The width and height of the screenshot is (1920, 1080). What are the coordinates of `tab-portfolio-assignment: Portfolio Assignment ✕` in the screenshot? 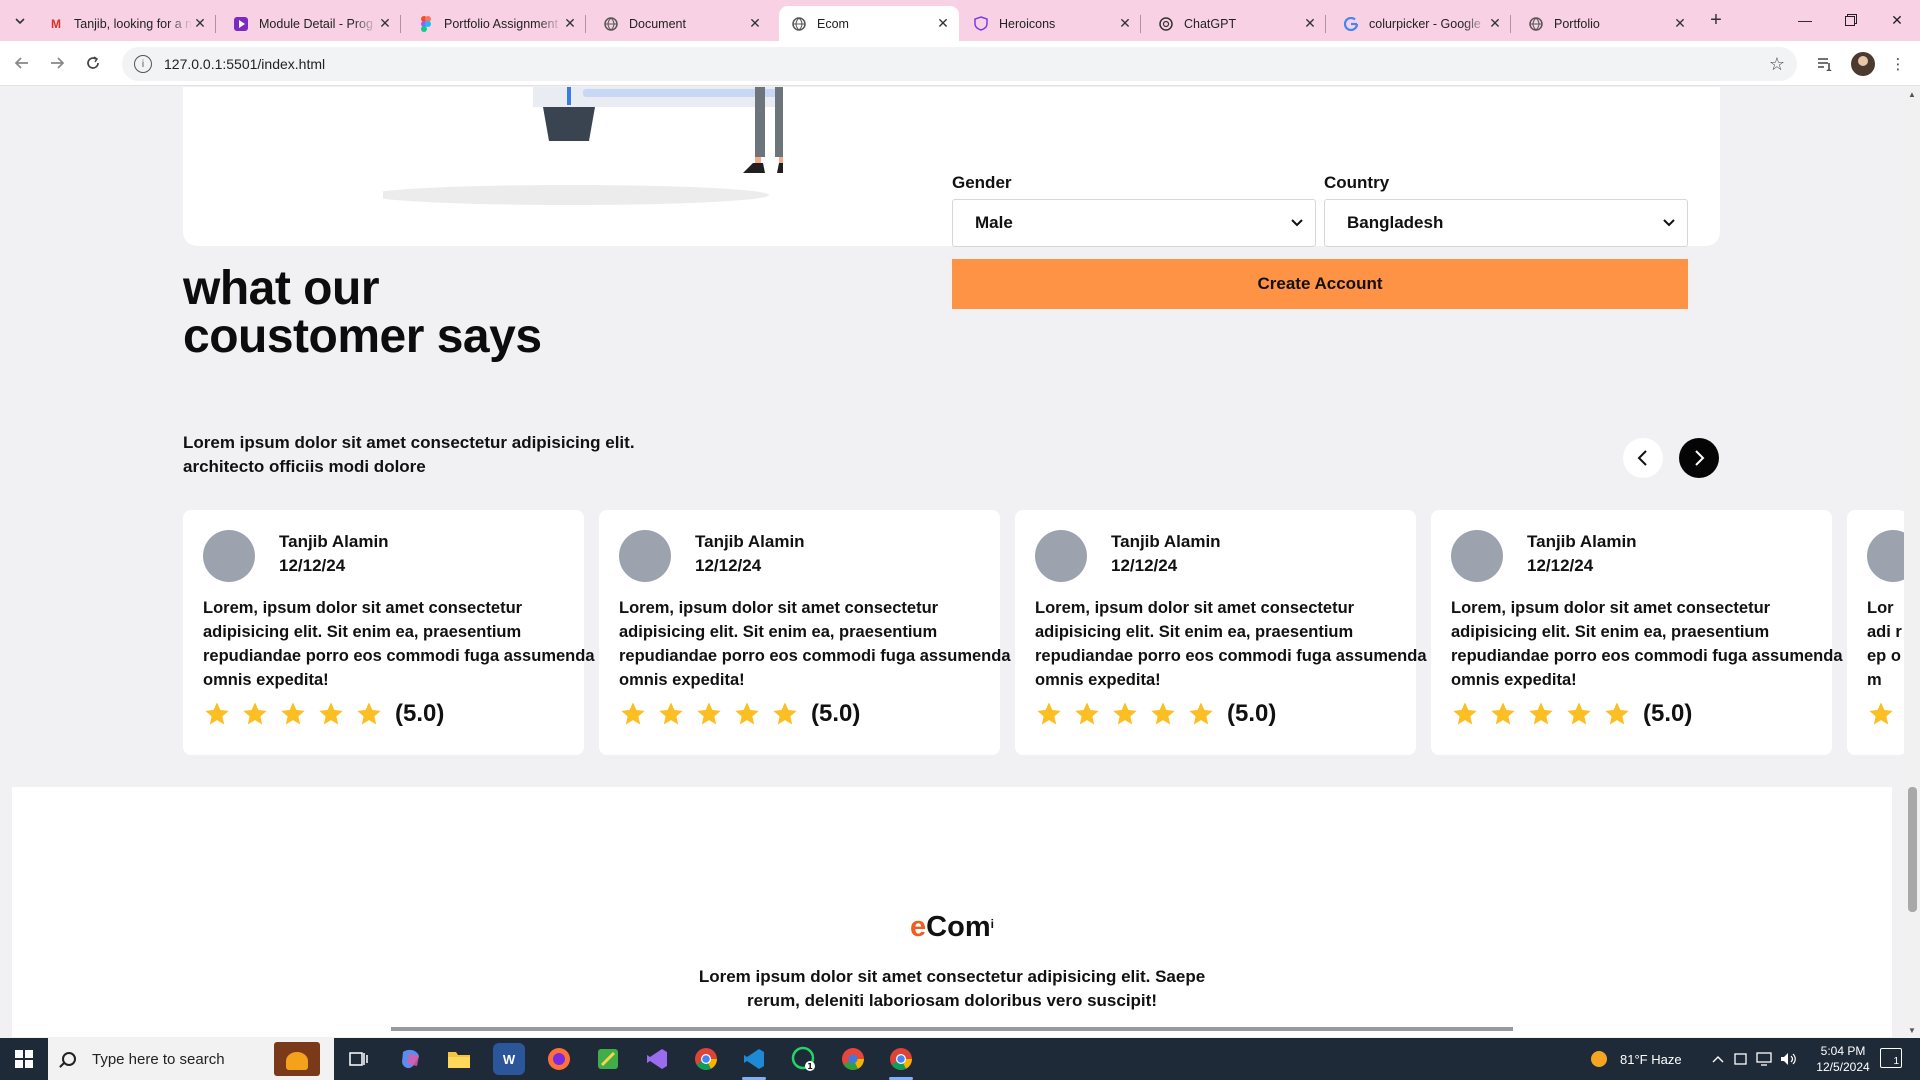 It's located at (496, 23).